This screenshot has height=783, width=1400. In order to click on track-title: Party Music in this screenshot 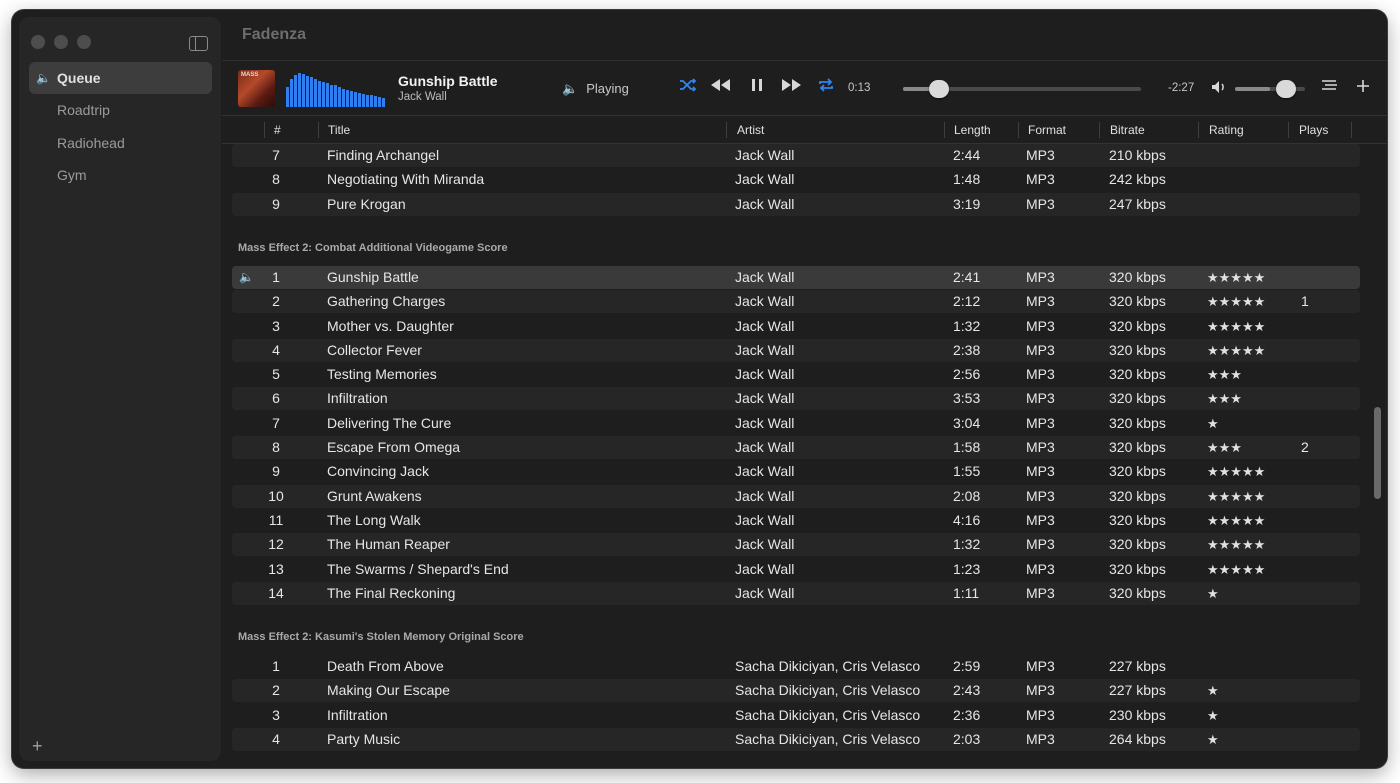, I will do `click(364, 739)`.